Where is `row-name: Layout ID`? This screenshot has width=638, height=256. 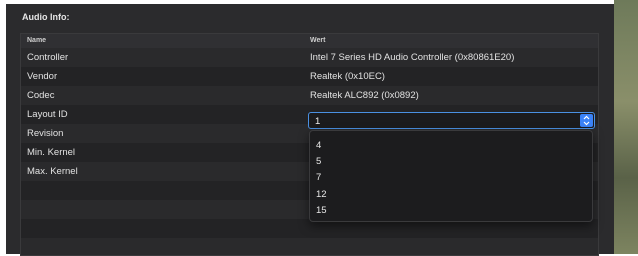 row-name: Layout ID is located at coordinates (47, 114).